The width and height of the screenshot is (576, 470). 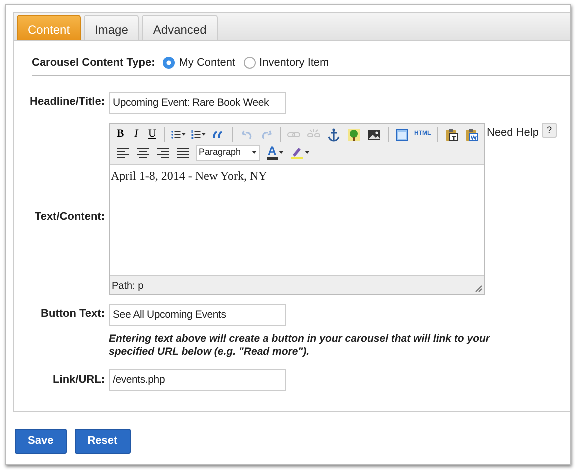 I want to click on tree-image-icon, so click(x=354, y=135).